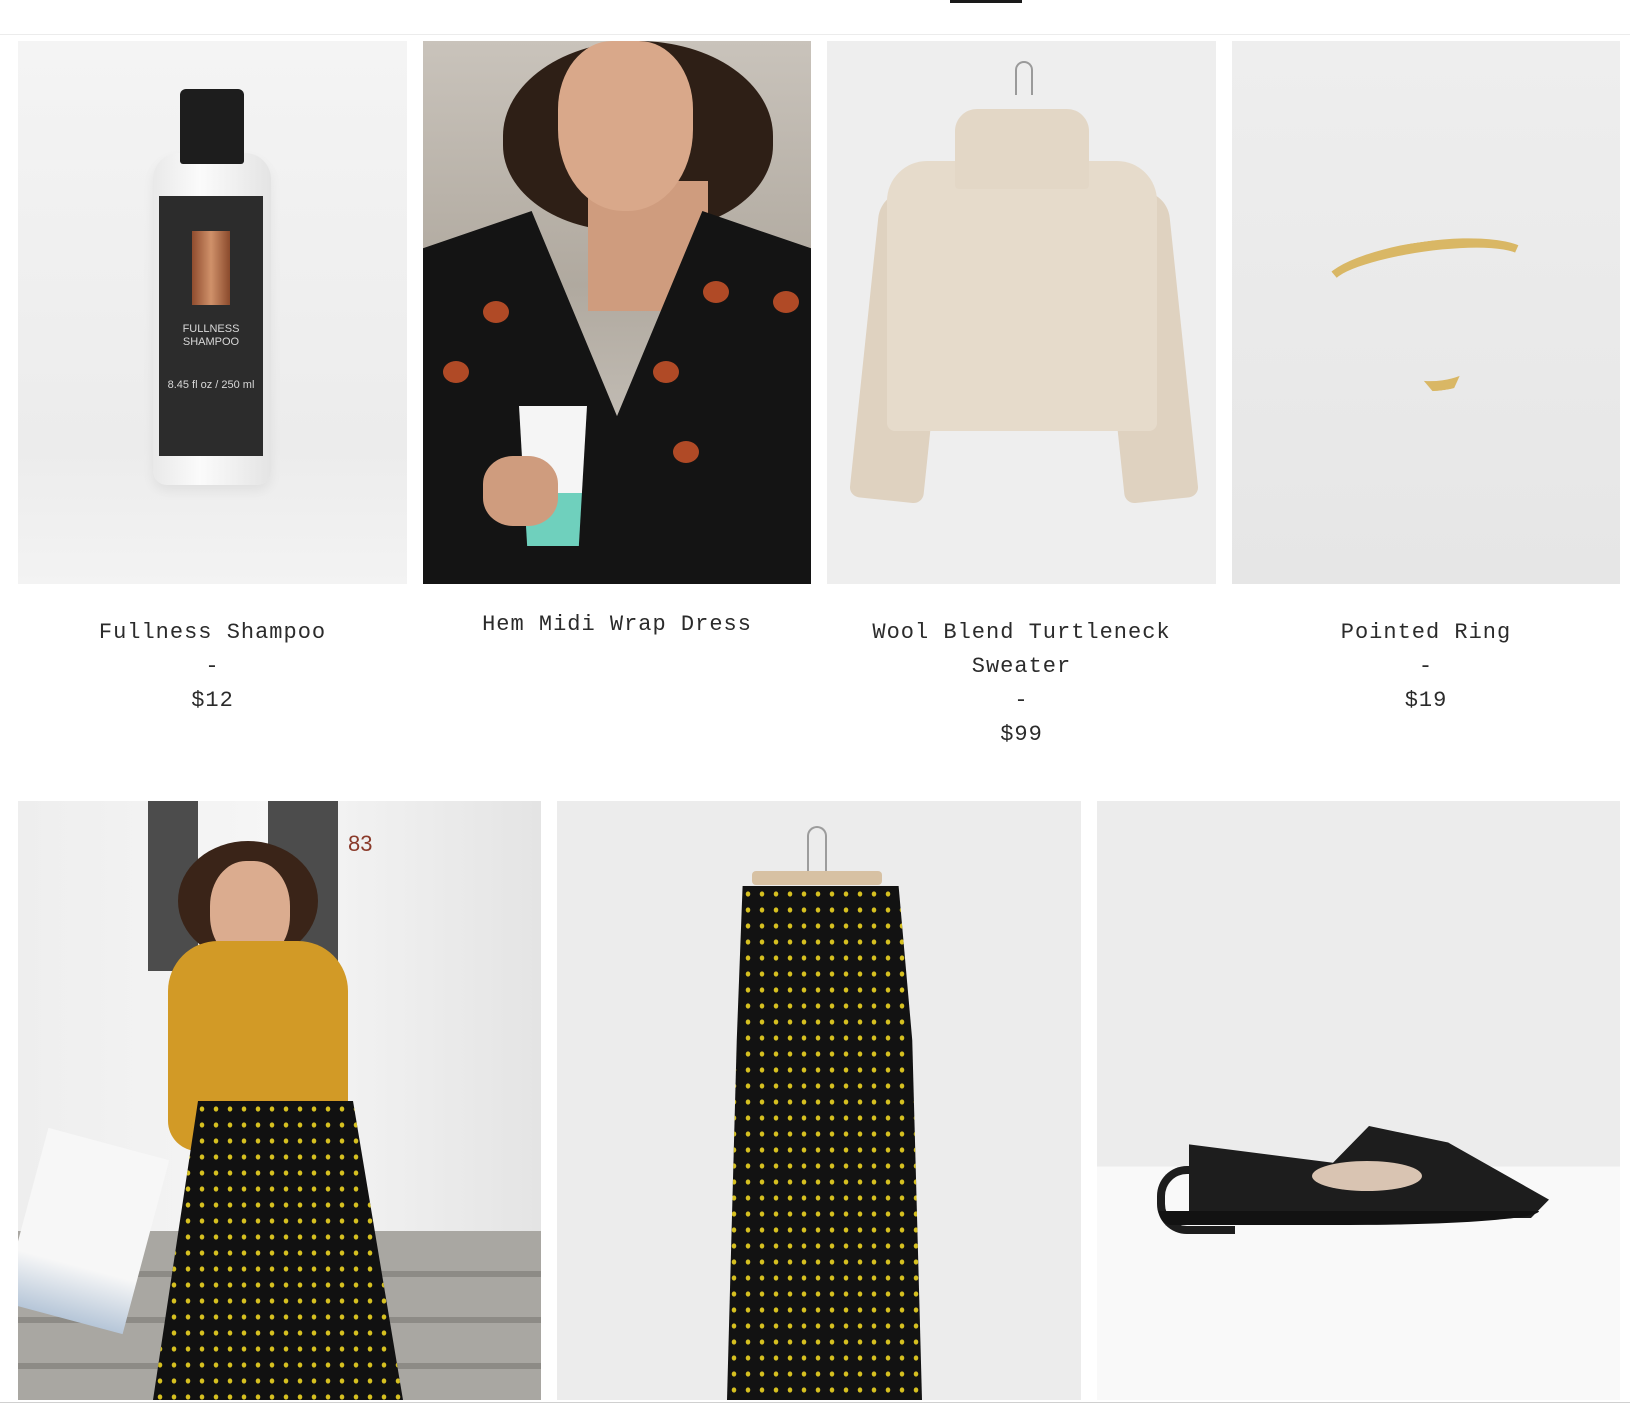 This screenshot has height=1414, width=1630. What do you see at coordinates (1433, 316) in the screenshot?
I see `gold-ring` at bounding box center [1433, 316].